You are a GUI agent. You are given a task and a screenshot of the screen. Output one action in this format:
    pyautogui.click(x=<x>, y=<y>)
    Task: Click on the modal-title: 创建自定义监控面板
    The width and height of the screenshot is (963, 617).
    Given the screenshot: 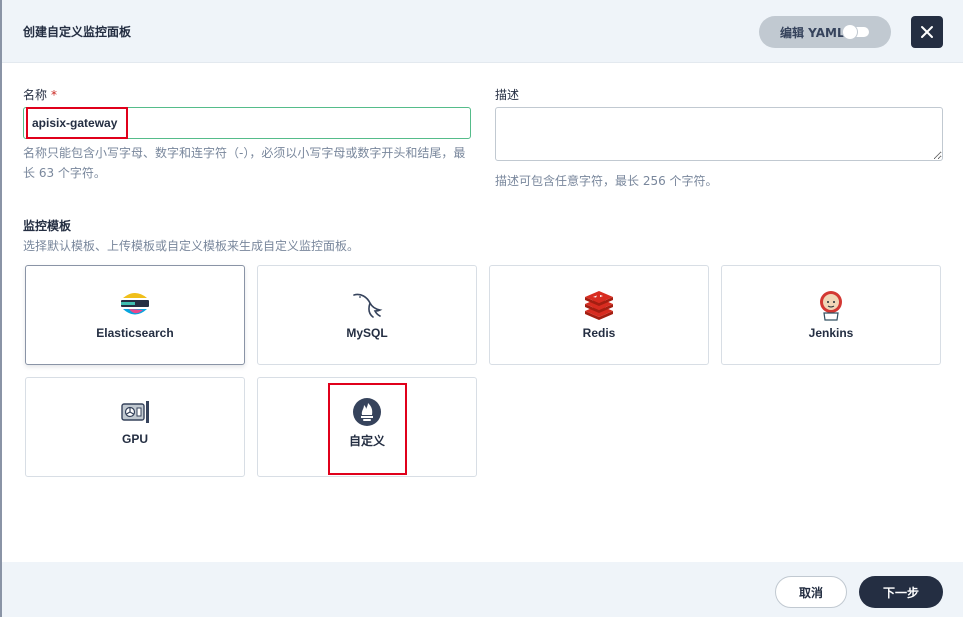 What is the action you would take?
    pyautogui.click(x=77, y=32)
    